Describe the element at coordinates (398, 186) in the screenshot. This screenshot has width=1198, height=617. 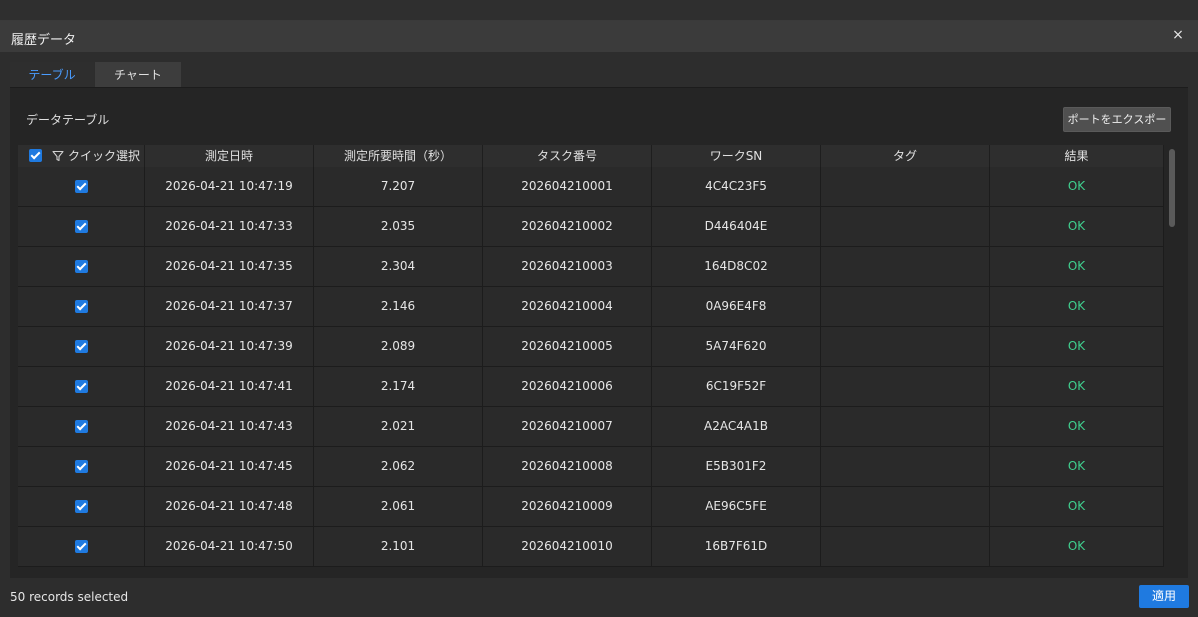
I see `cell-duration: 7.207` at that location.